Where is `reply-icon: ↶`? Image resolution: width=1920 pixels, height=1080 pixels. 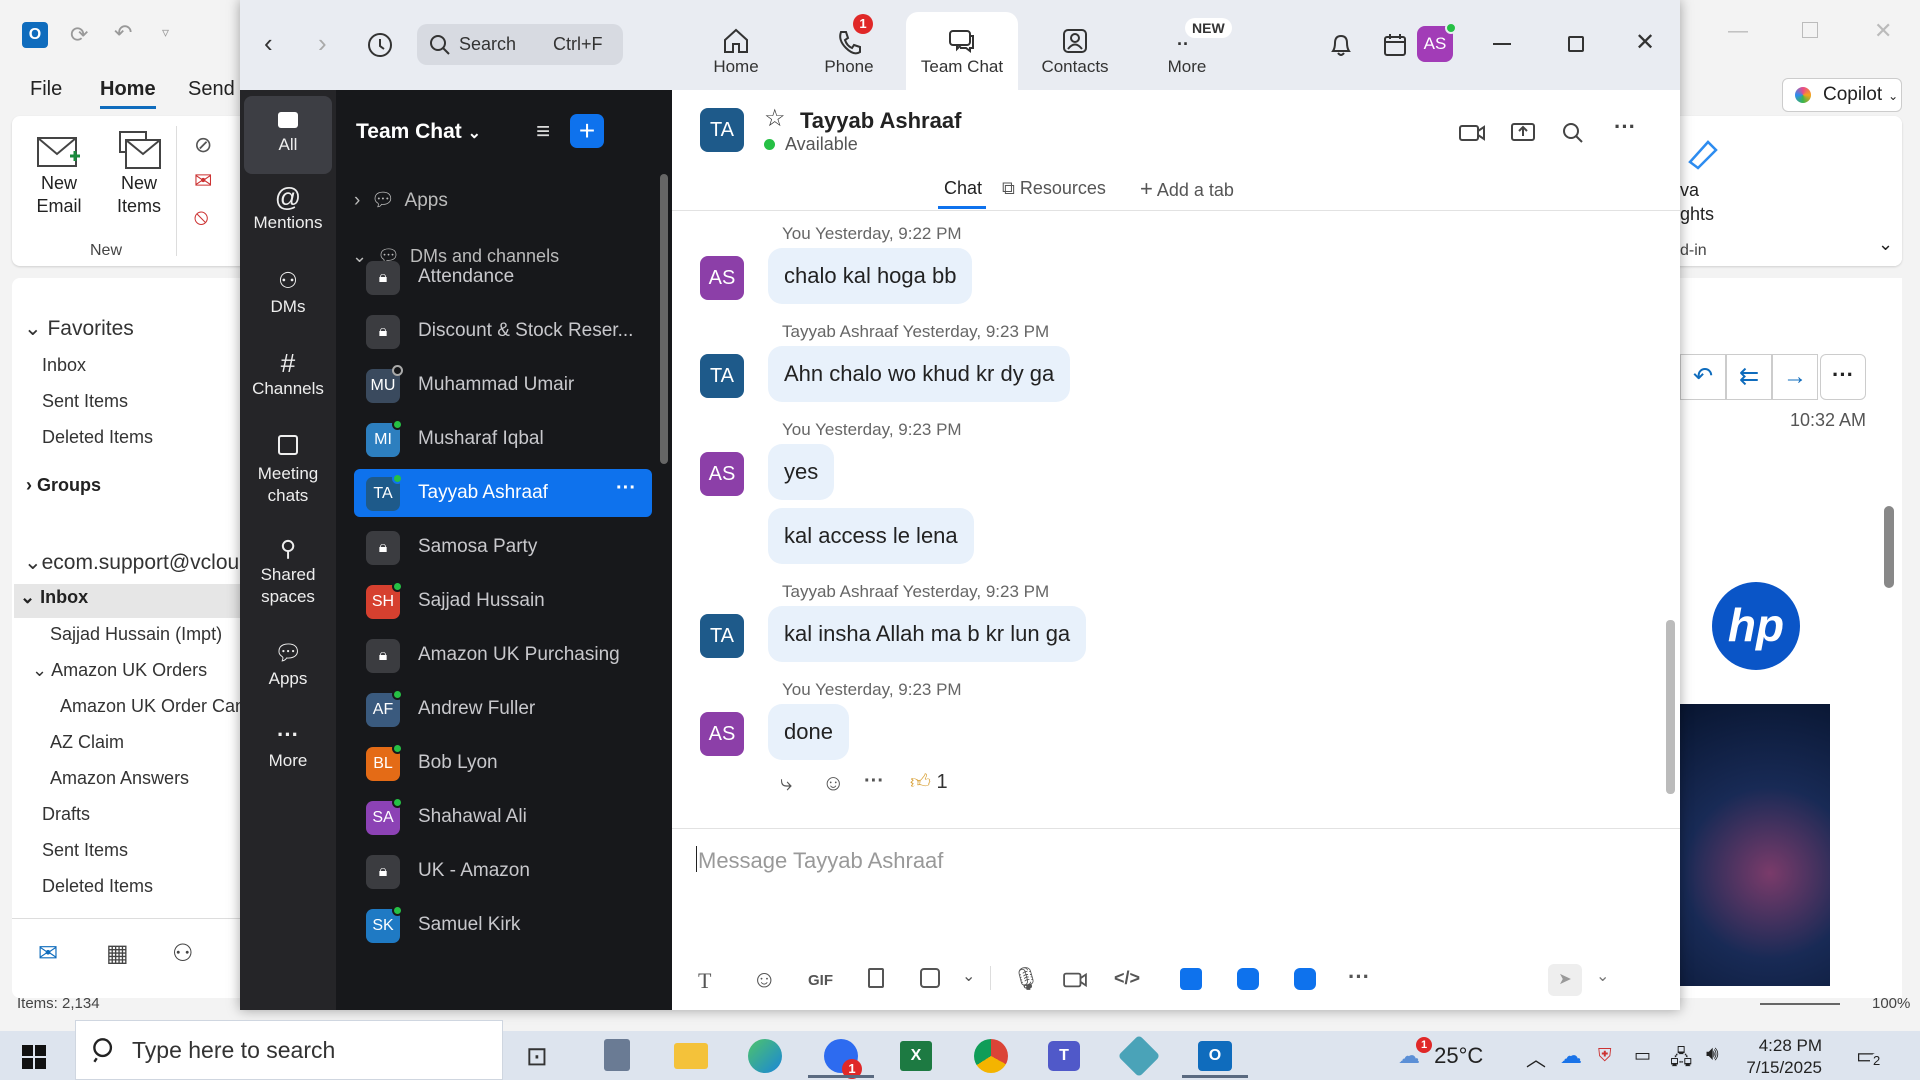
reply-icon: ↶ is located at coordinates (1703, 377).